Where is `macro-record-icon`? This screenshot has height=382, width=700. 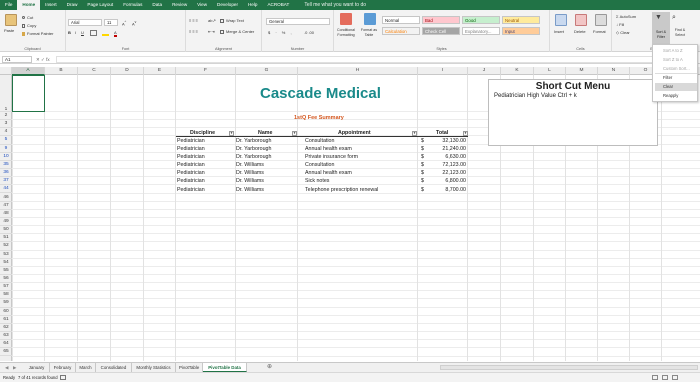 macro-record-icon is located at coordinates (63, 377).